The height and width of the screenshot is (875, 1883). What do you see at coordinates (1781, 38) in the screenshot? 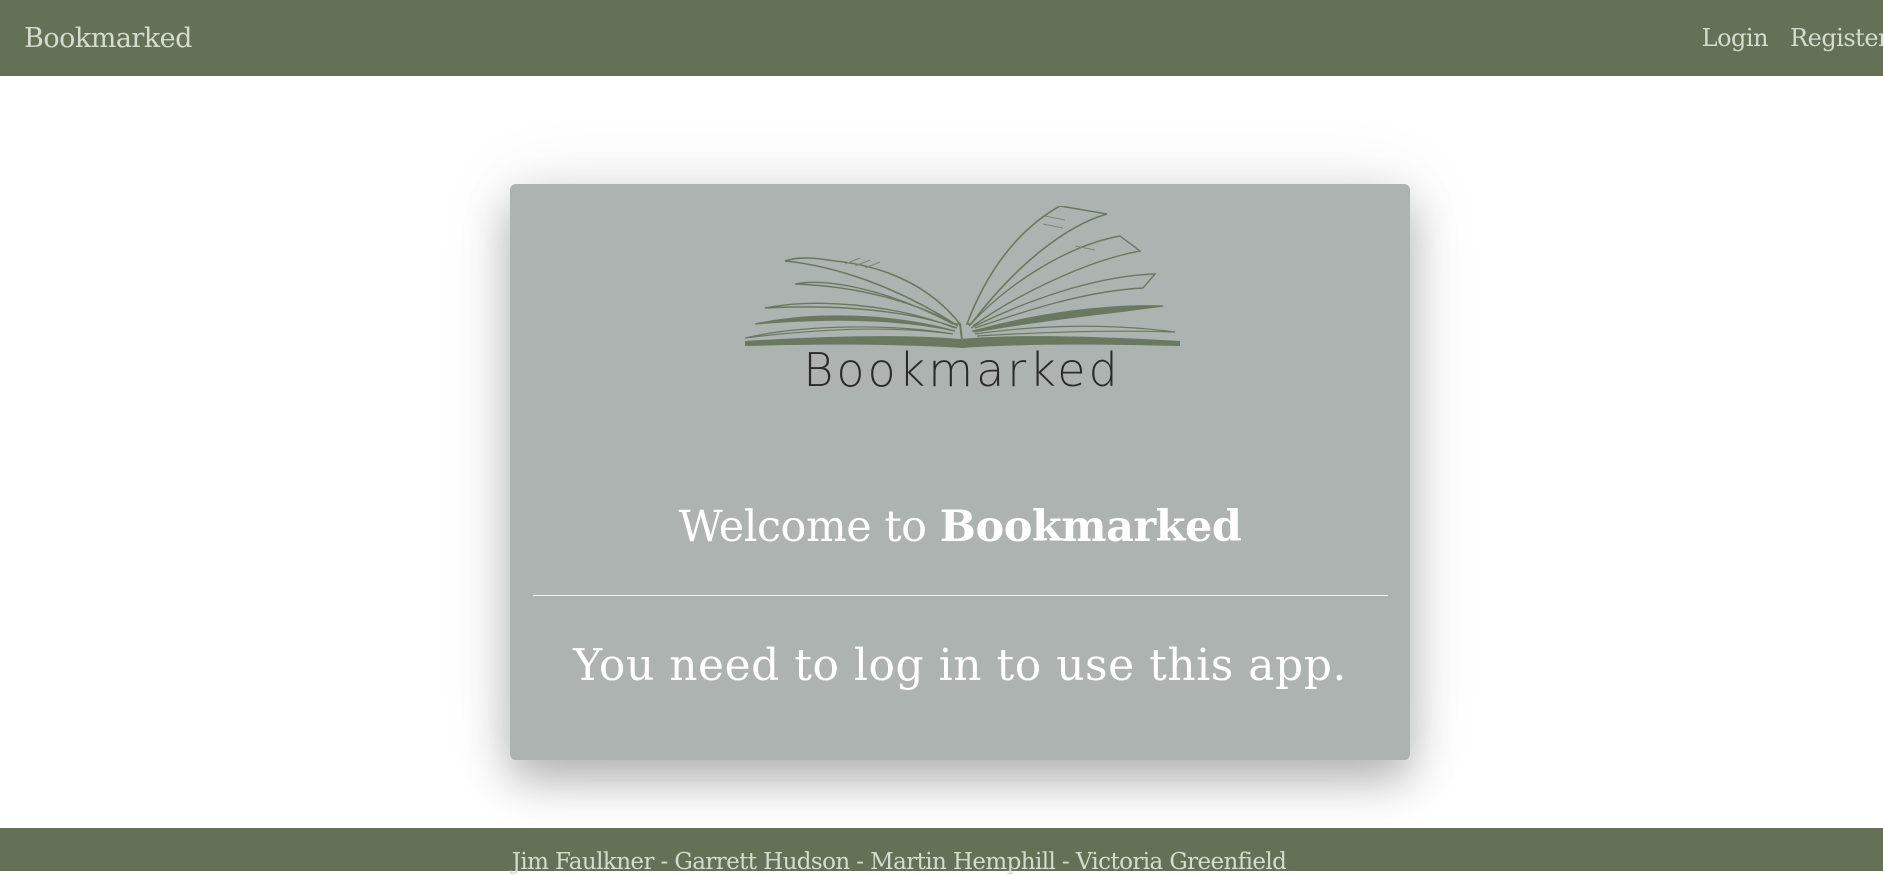
I see `nav-links: Login Register` at bounding box center [1781, 38].